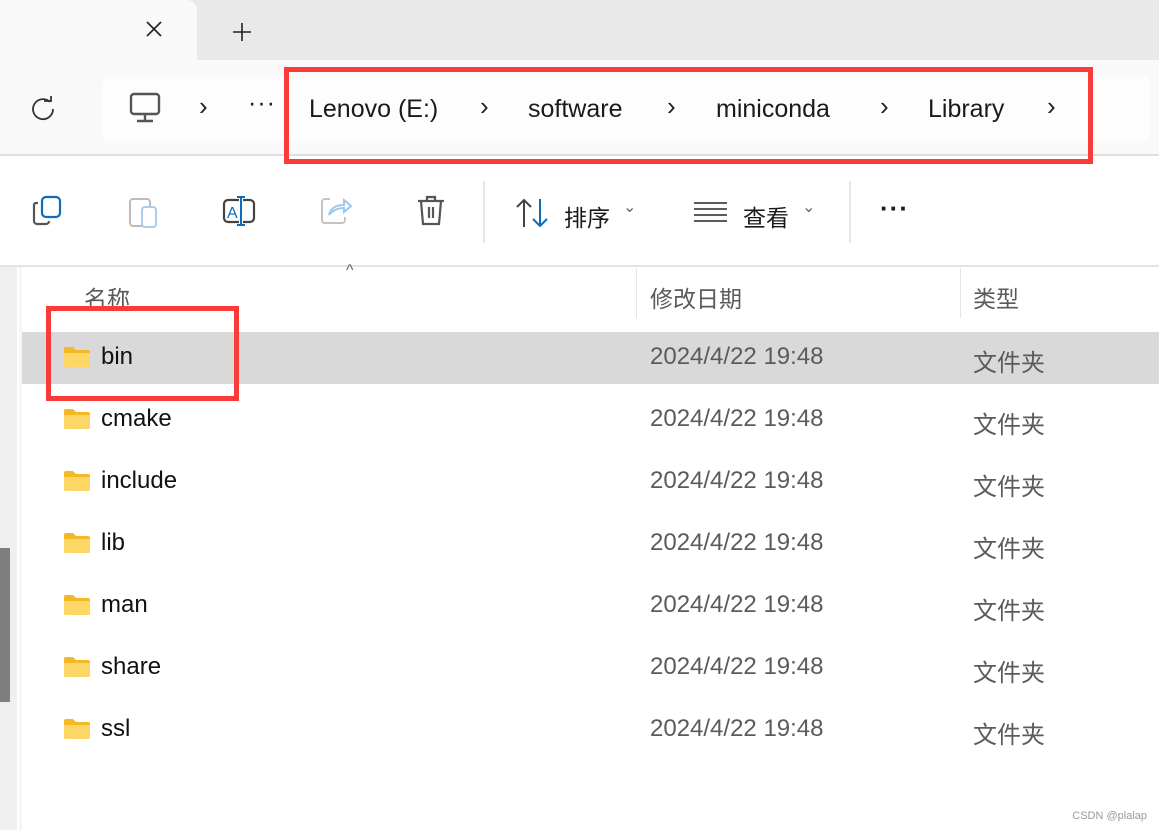 The image size is (1159, 830). I want to click on annotation-box-bin, so click(142, 353).